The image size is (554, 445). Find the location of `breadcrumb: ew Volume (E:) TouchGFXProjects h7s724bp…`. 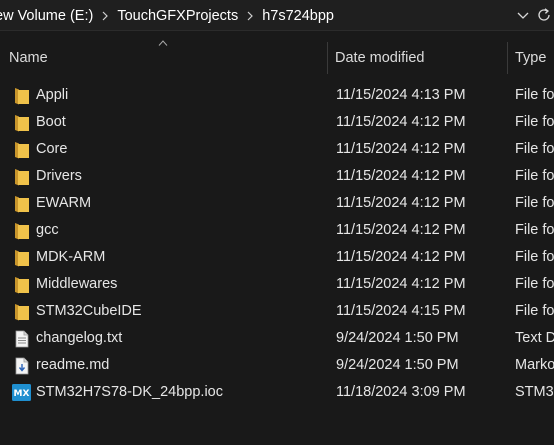

breadcrumb: ew Volume (E:) TouchGFXProjects h7s724bp… is located at coordinates (167, 15).